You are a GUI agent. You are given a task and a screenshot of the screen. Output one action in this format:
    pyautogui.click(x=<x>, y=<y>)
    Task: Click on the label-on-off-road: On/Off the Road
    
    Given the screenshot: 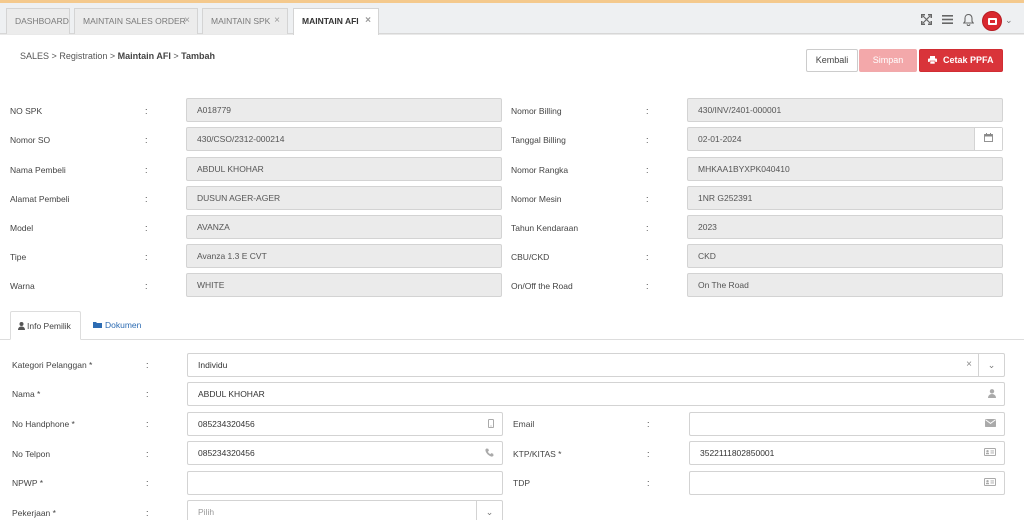 What is the action you would take?
    pyautogui.click(x=542, y=286)
    